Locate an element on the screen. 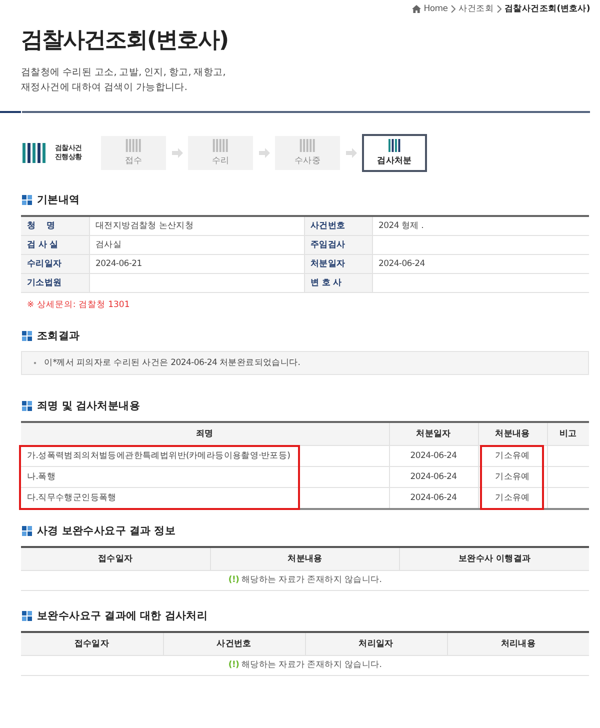  contact-note: ※ 상세문의: 검찰청 1301 is located at coordinates (79, 304).